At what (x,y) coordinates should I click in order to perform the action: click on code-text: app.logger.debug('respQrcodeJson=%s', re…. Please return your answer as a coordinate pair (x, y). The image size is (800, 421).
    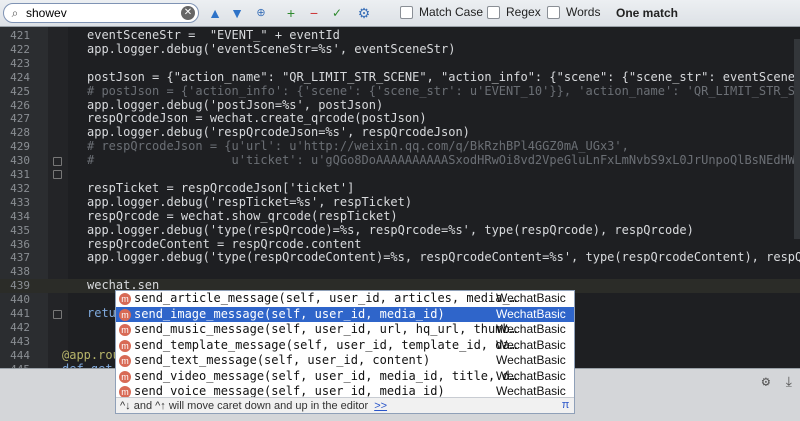
    Looking at the image, I should click on (278, 132).